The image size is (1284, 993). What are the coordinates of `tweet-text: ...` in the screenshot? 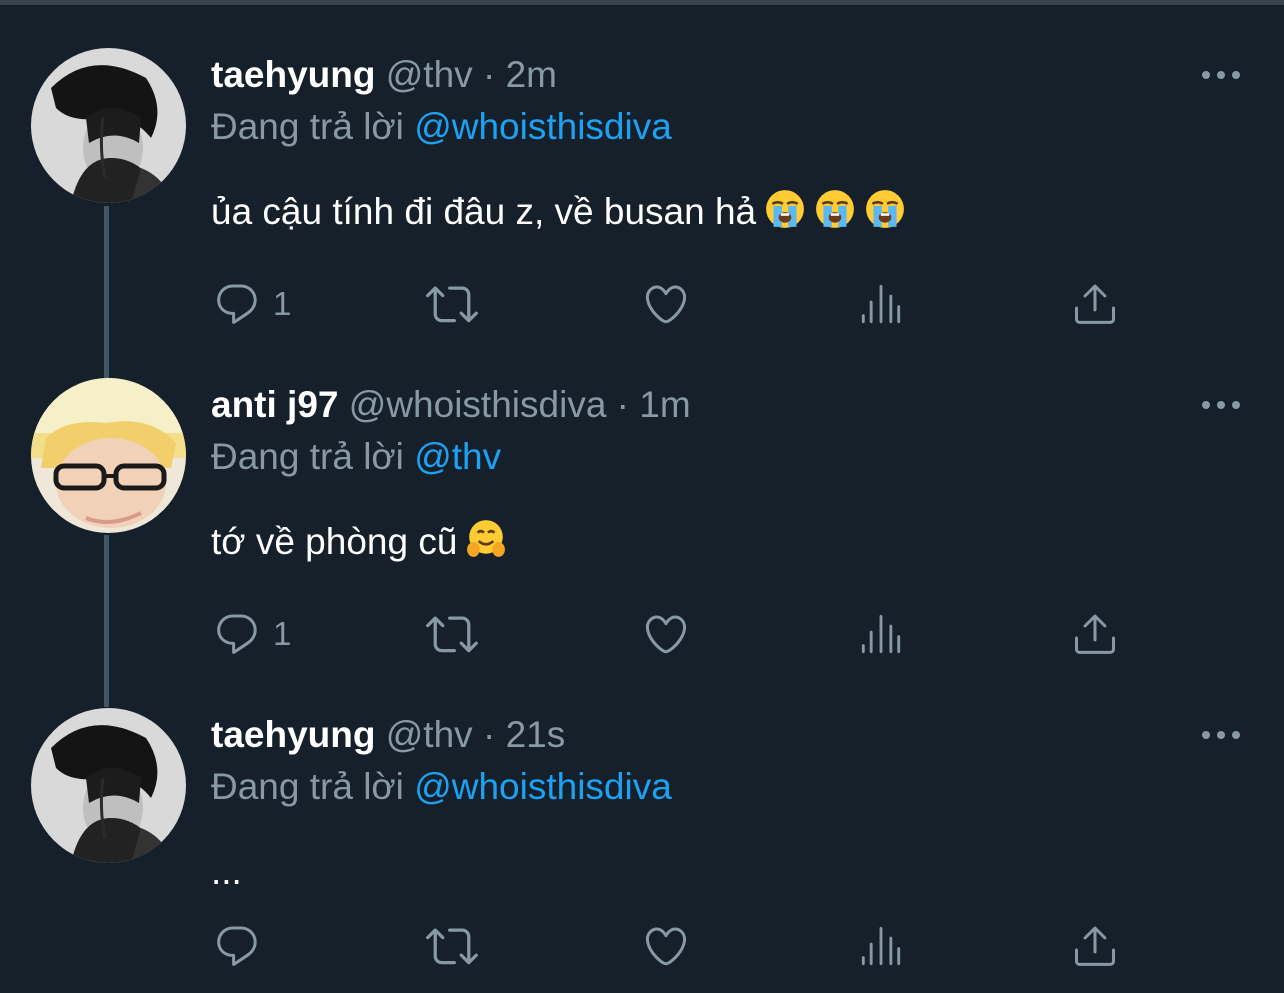 It's located at (226, 872).